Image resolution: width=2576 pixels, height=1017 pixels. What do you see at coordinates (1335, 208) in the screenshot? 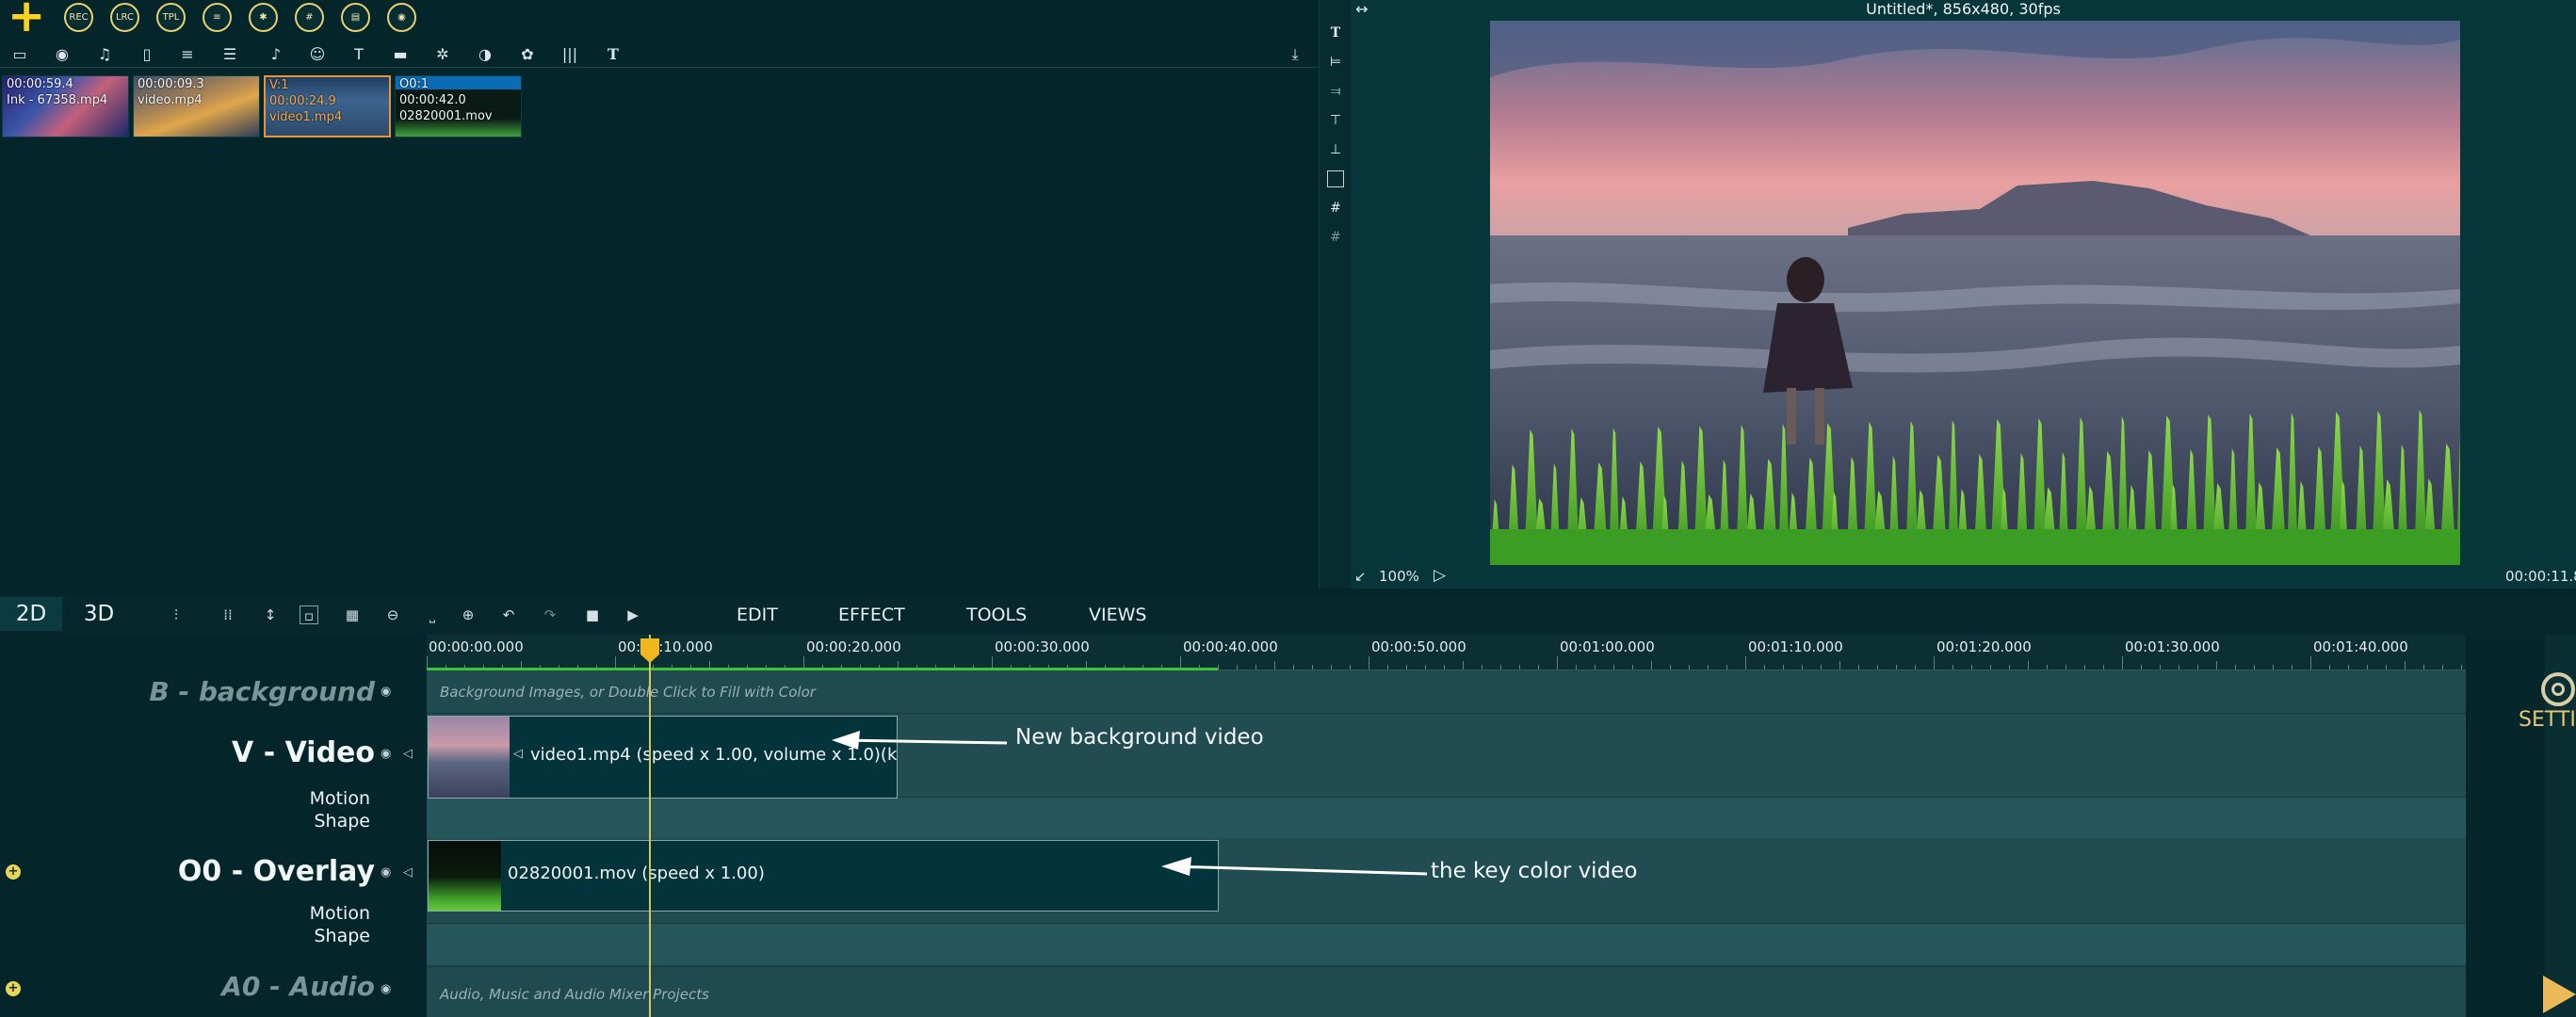
I see `grid-tool-icon: #` at bounding box center [1335, 208].